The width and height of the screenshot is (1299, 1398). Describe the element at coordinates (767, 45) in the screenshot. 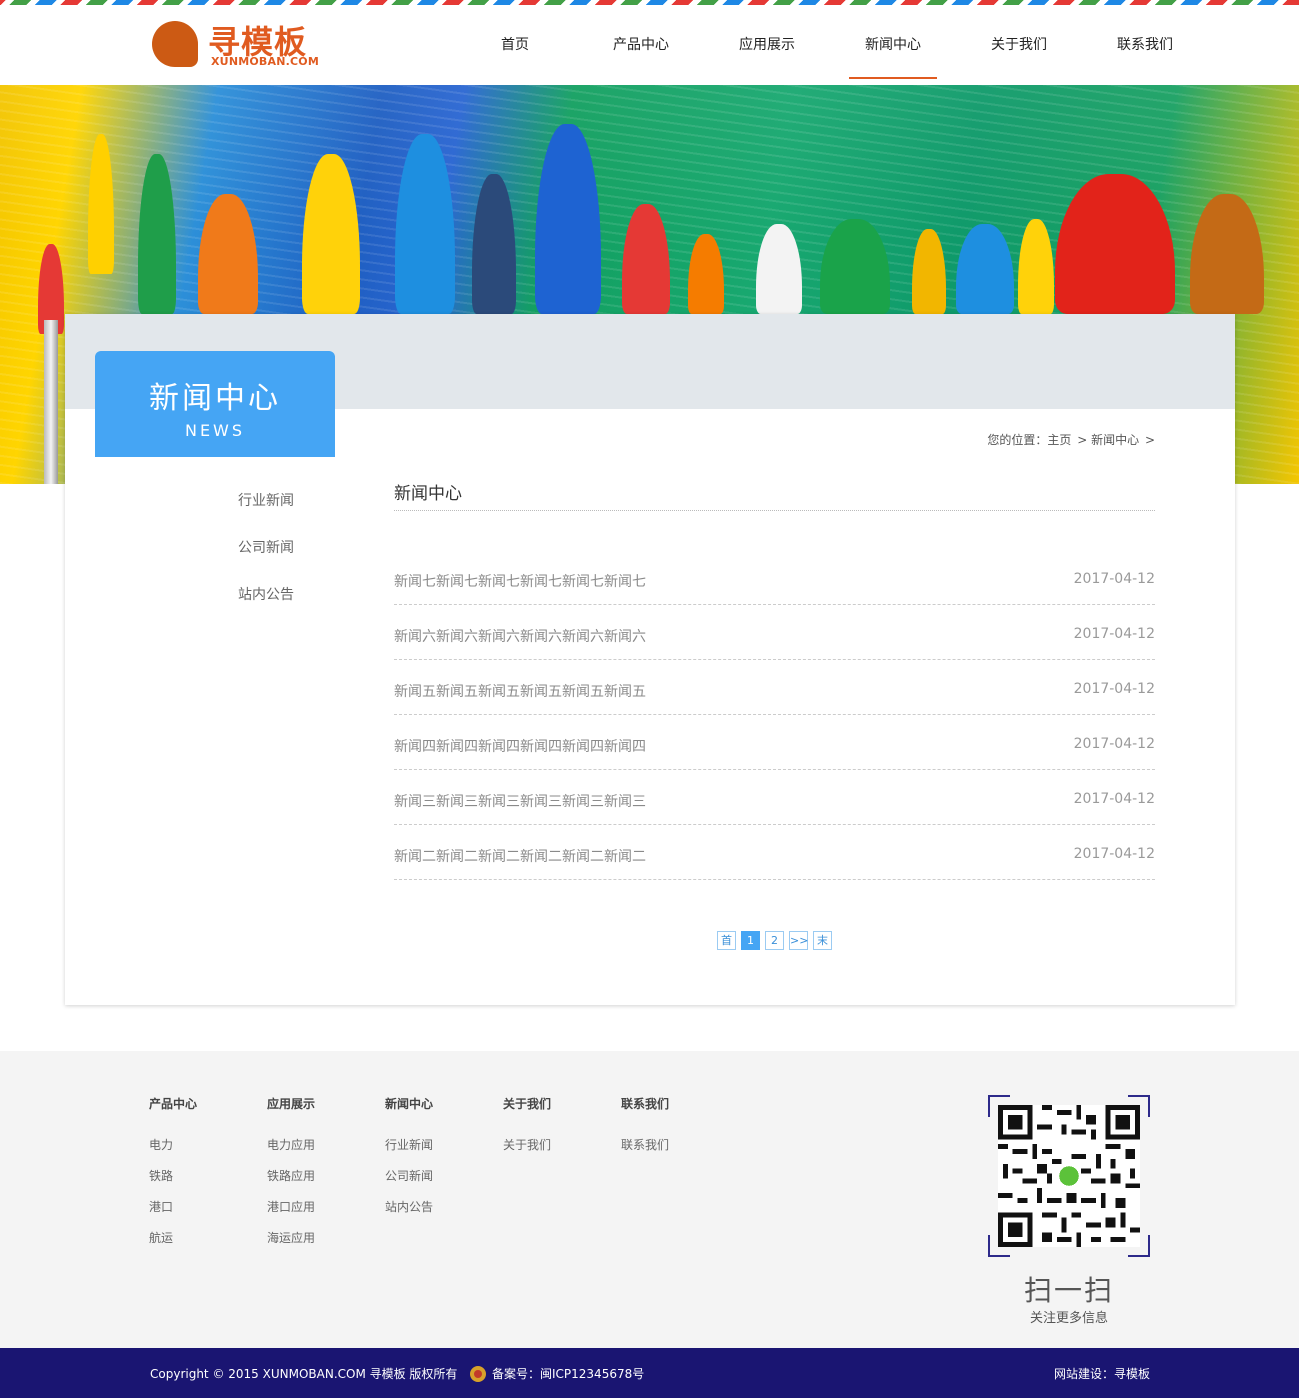

I see `nav-item-applications: 应用展示` at that location.